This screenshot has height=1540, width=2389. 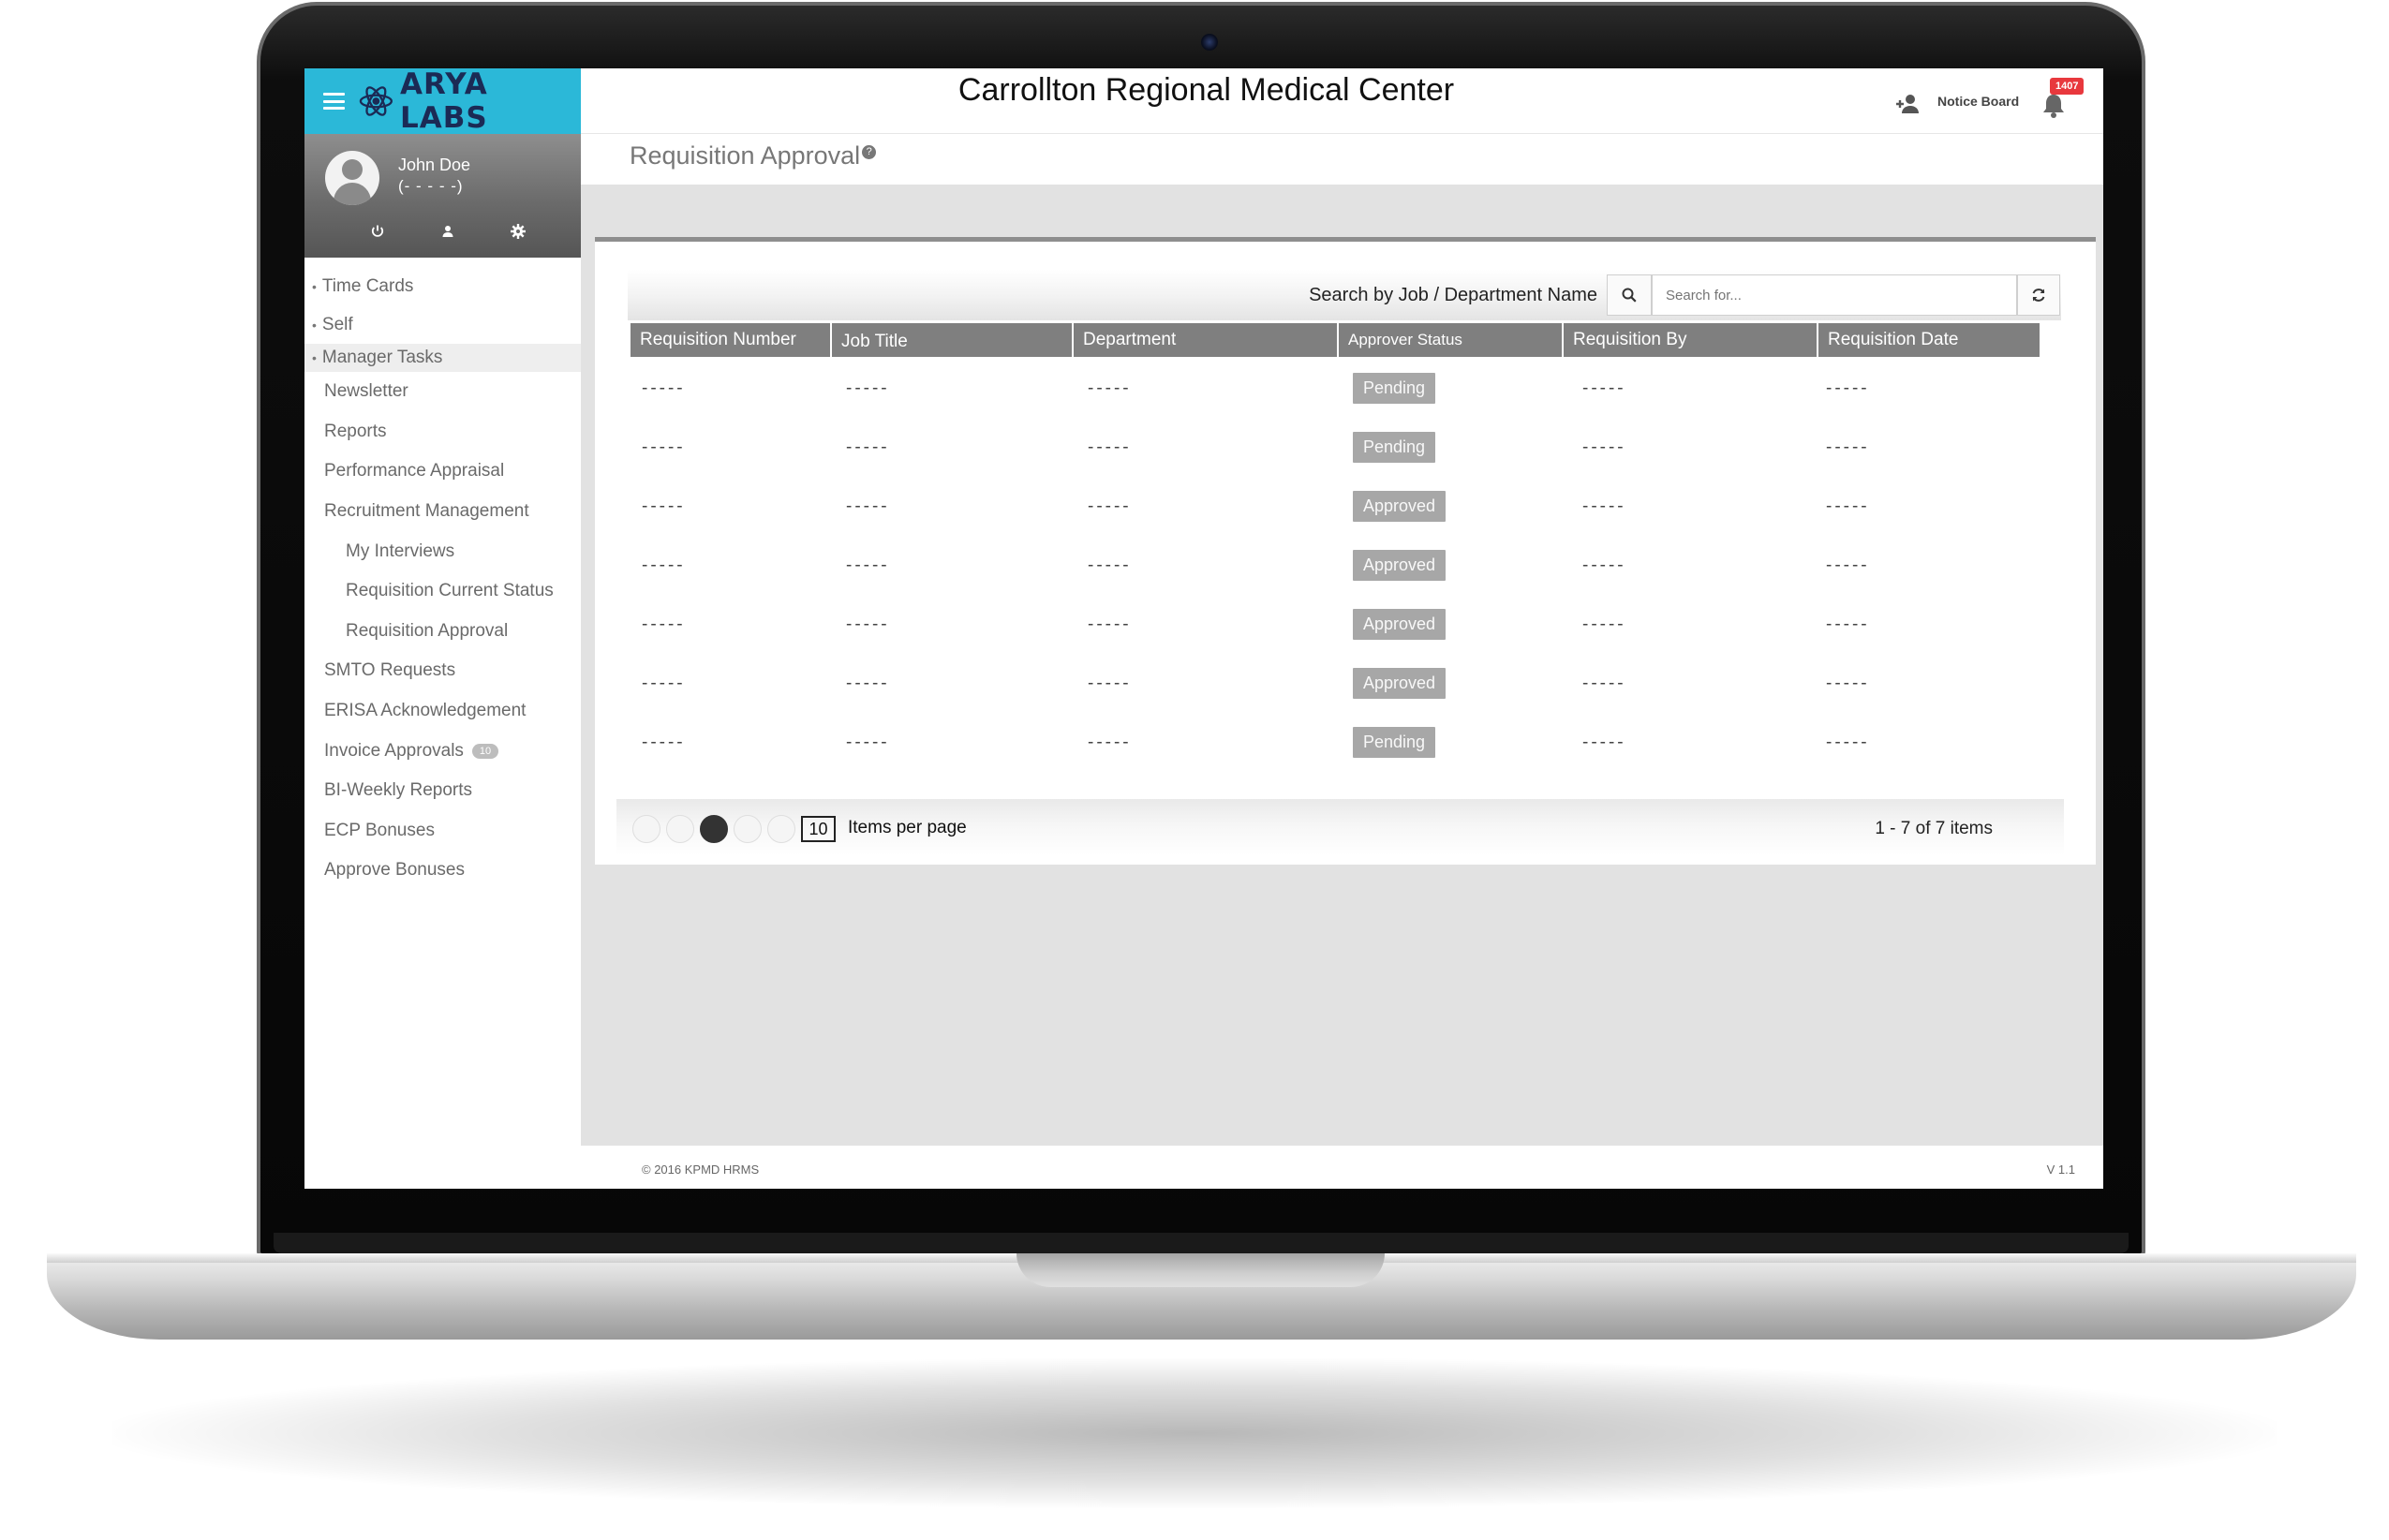 I want to click on search-button, so click(x=1629, y=295).